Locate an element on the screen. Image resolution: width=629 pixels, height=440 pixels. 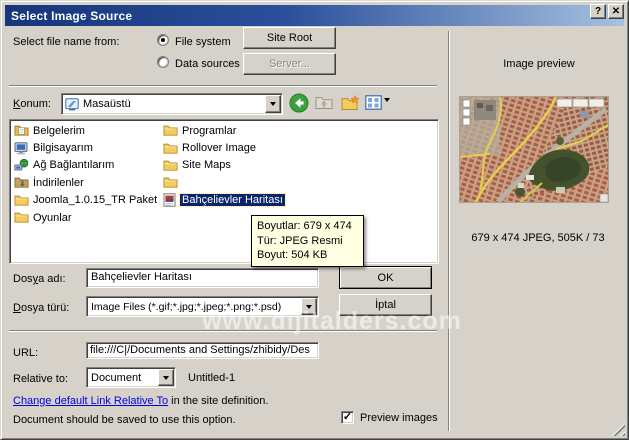
relative-to-combobox: Document is located at coordinates (131, 377).